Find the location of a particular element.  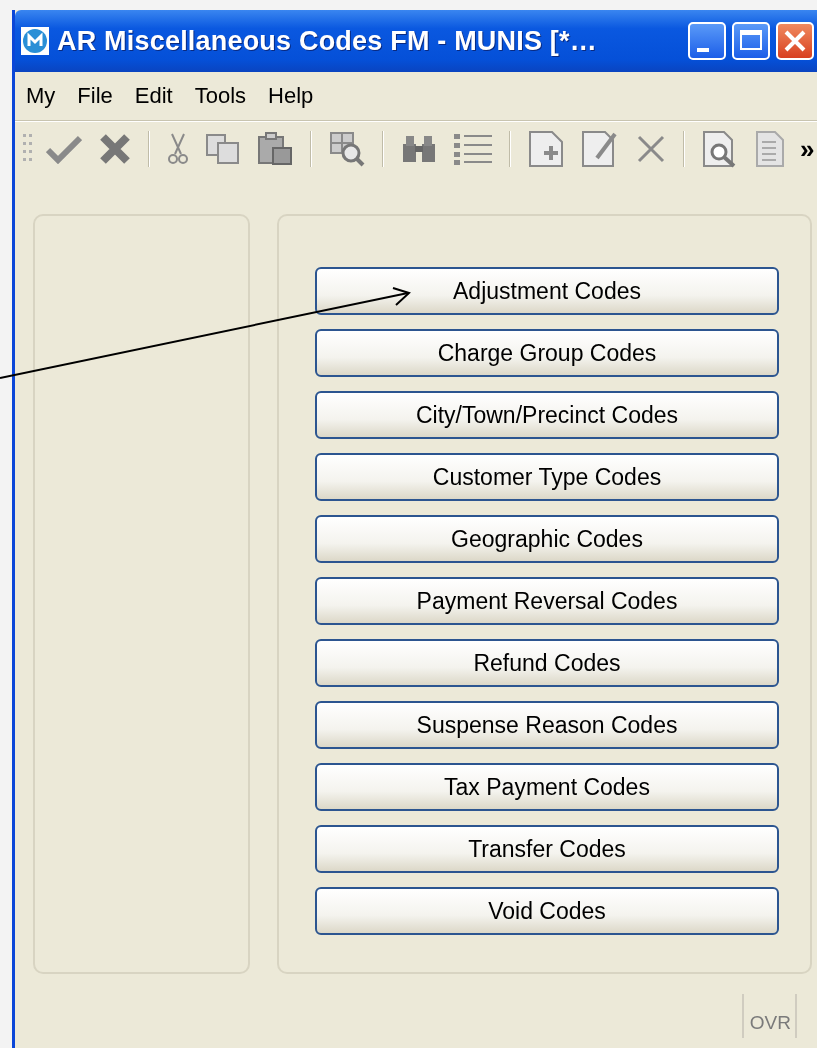

code-button: Customer Type Codes is located at coordinates (547, 477).